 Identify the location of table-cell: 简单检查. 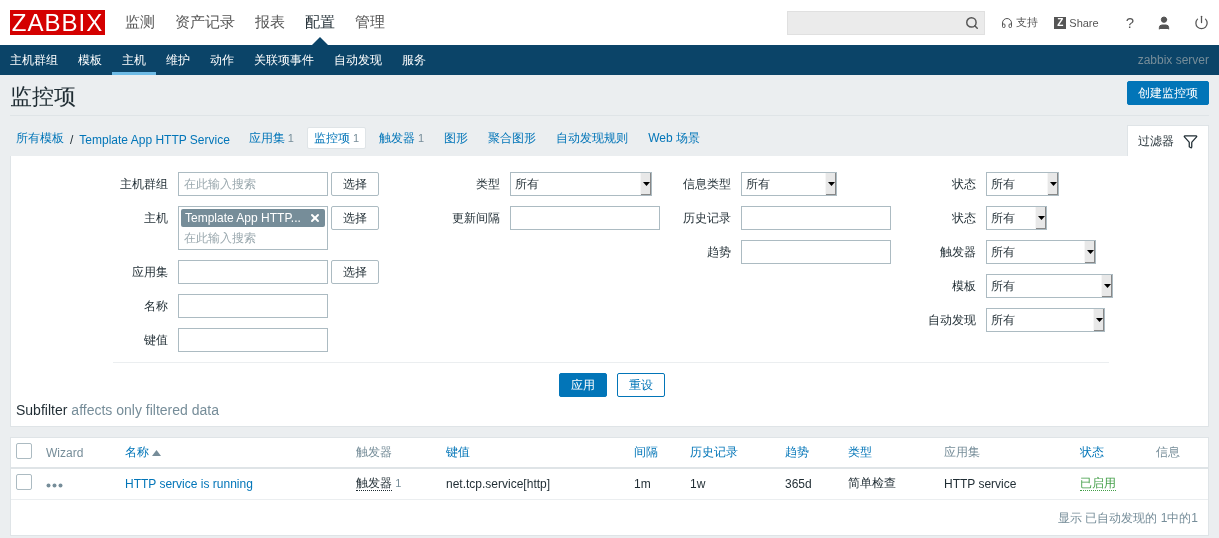
(891, 483).